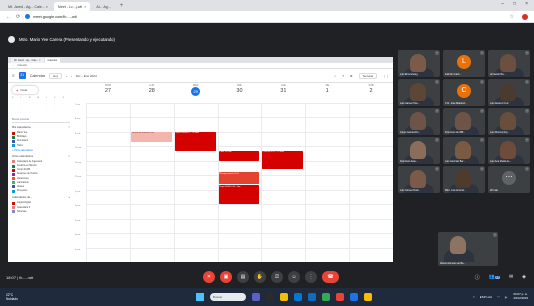 Image resolution: width=534 pixels, height=306 pixels. Describe the element at coordinates (327, 91) in the screenshot. I see `day-number: 1` at that location.